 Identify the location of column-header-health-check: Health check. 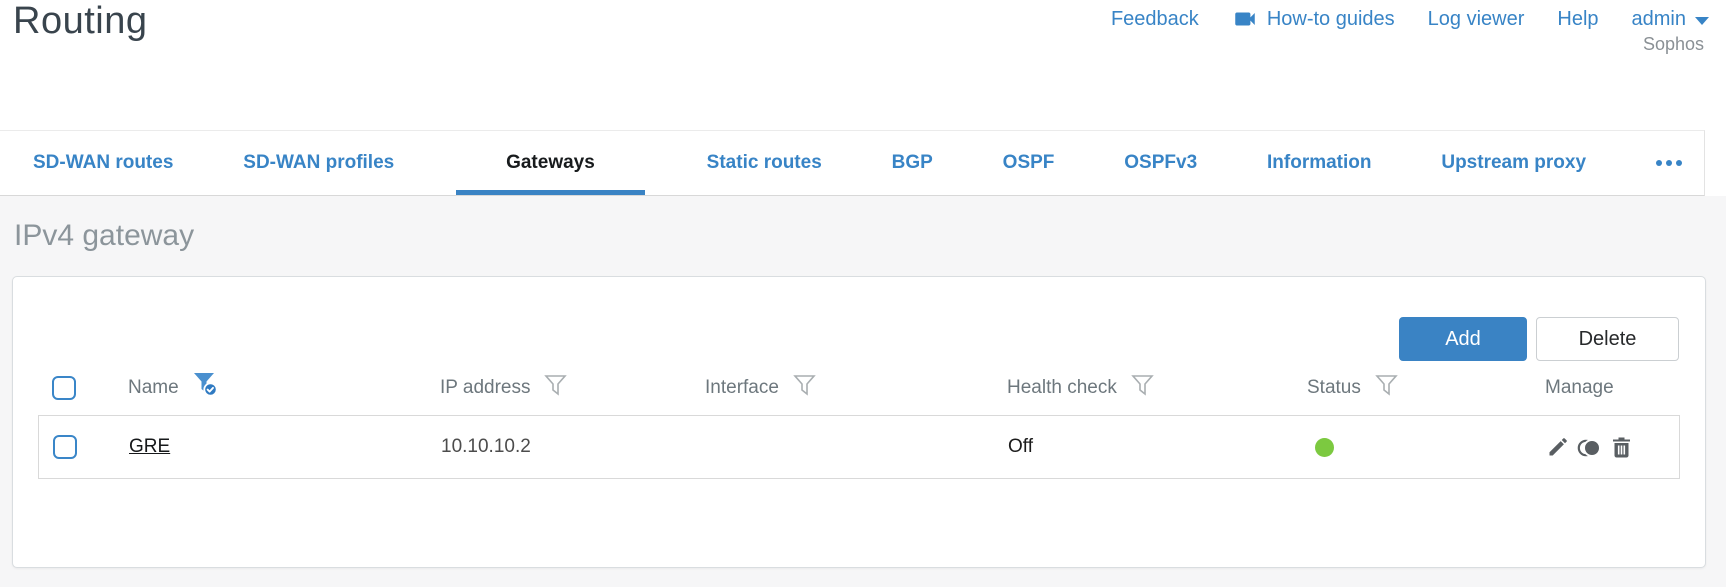
(1157, 388).